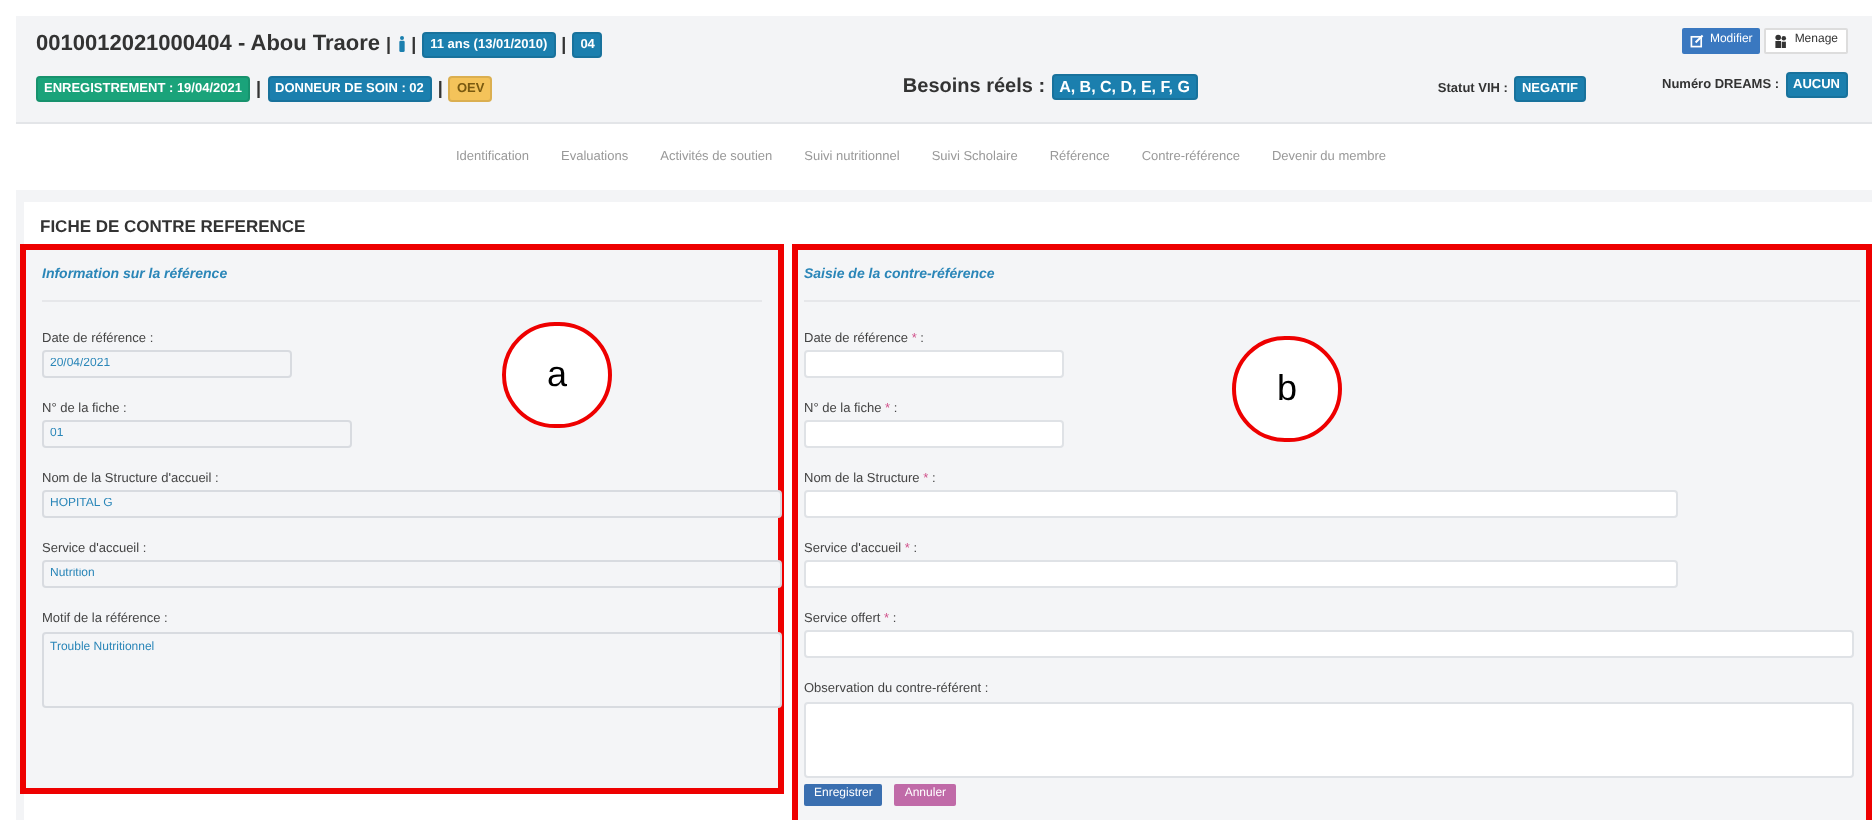  Describe the element at coordinates (974, 88) in the screenshot. I see `field-label: Besoins réels :` at that location.